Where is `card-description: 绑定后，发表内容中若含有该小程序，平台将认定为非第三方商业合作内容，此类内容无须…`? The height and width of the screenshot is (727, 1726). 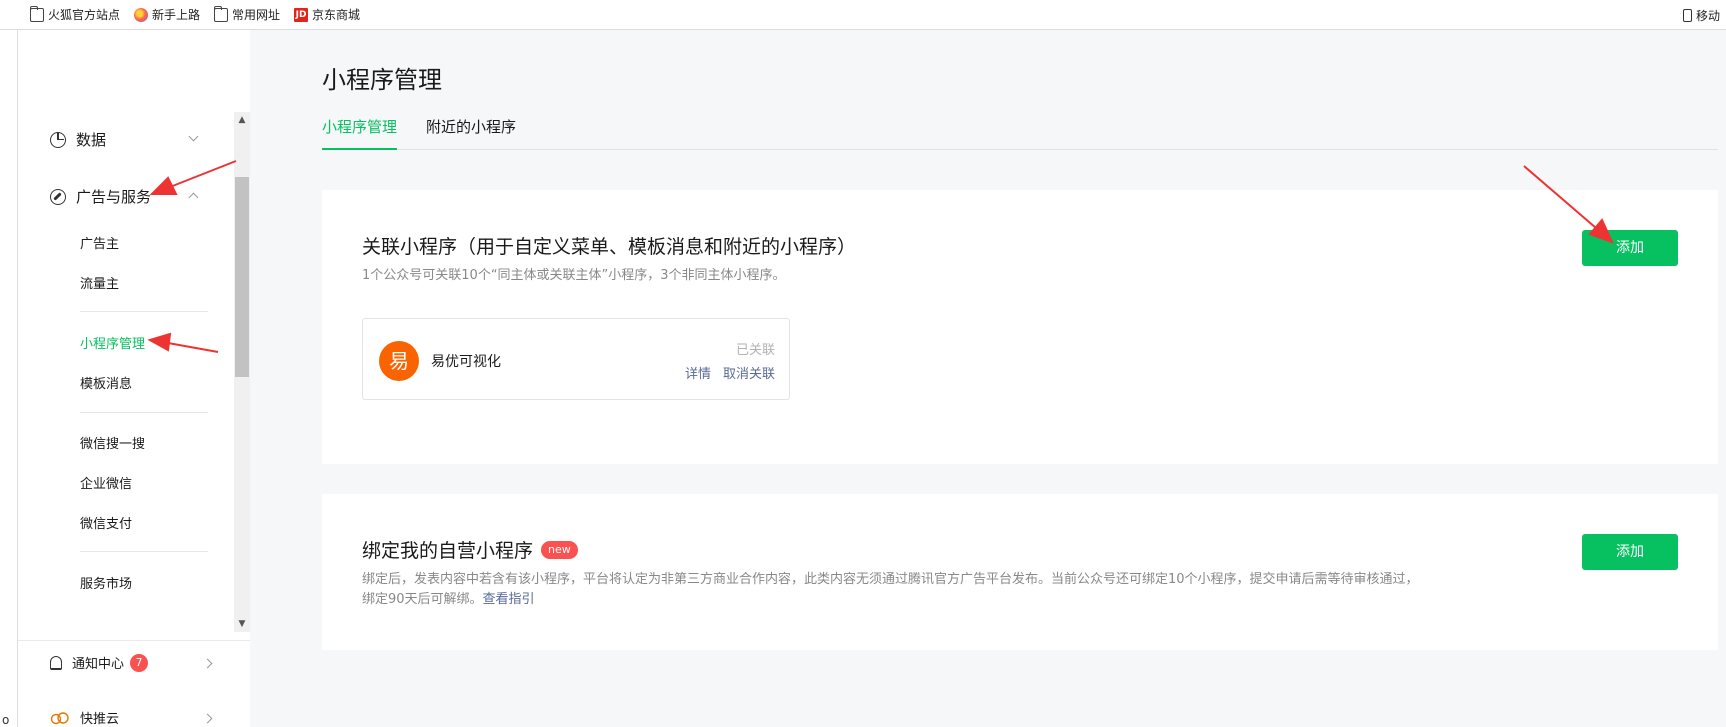 card-description: 绑定后，发表内容中若含有该小程序，平台将认定为非第三方商业合作内容，此类内容无须… is located at coordinates (890, 589).